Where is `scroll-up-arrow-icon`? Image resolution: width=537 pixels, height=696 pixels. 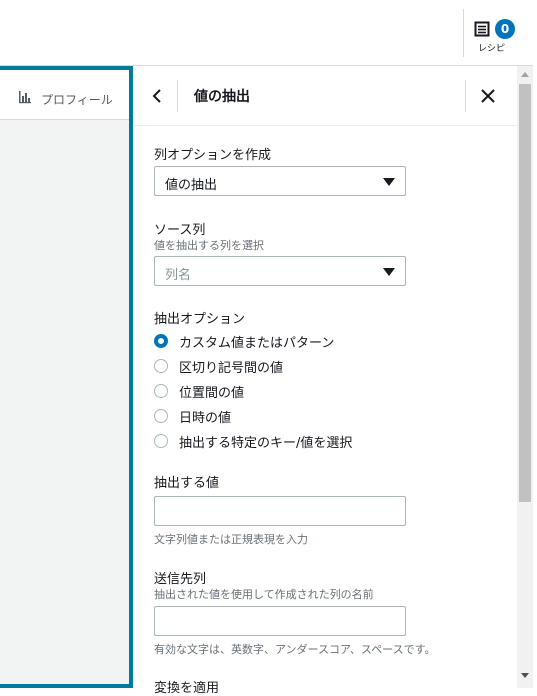 scroll-up-arrow-icon is located at coordinates (525, 74).